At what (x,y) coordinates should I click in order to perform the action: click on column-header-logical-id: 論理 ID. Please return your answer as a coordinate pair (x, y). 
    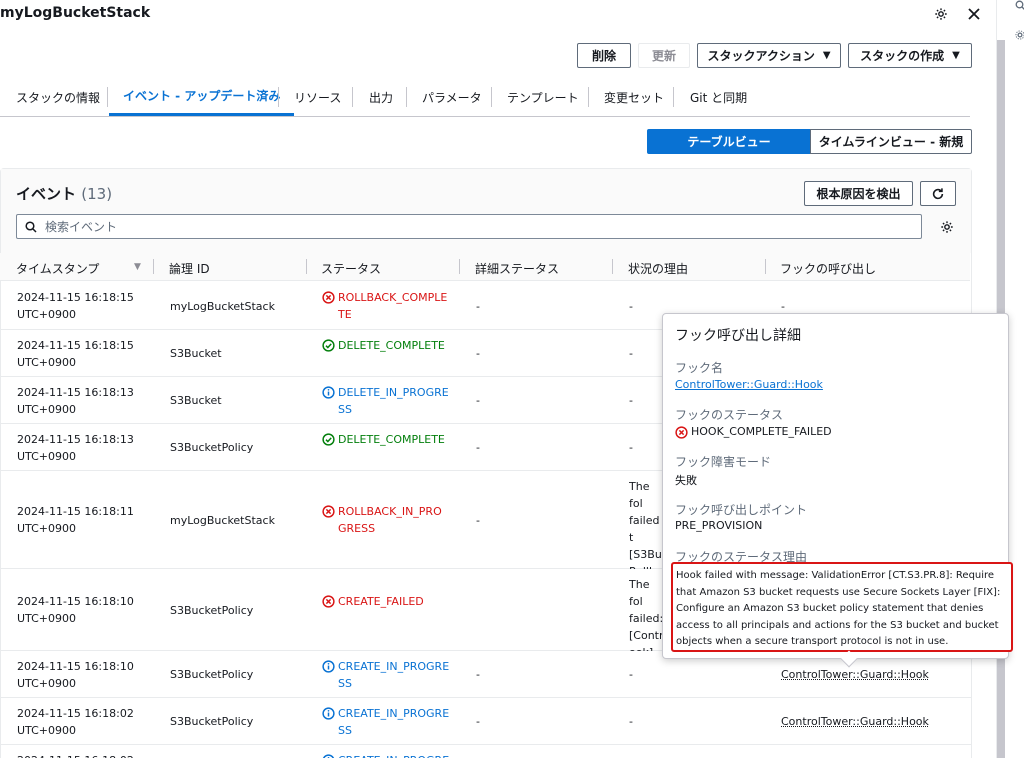
    Looking at the image, I should click on (189, 268).